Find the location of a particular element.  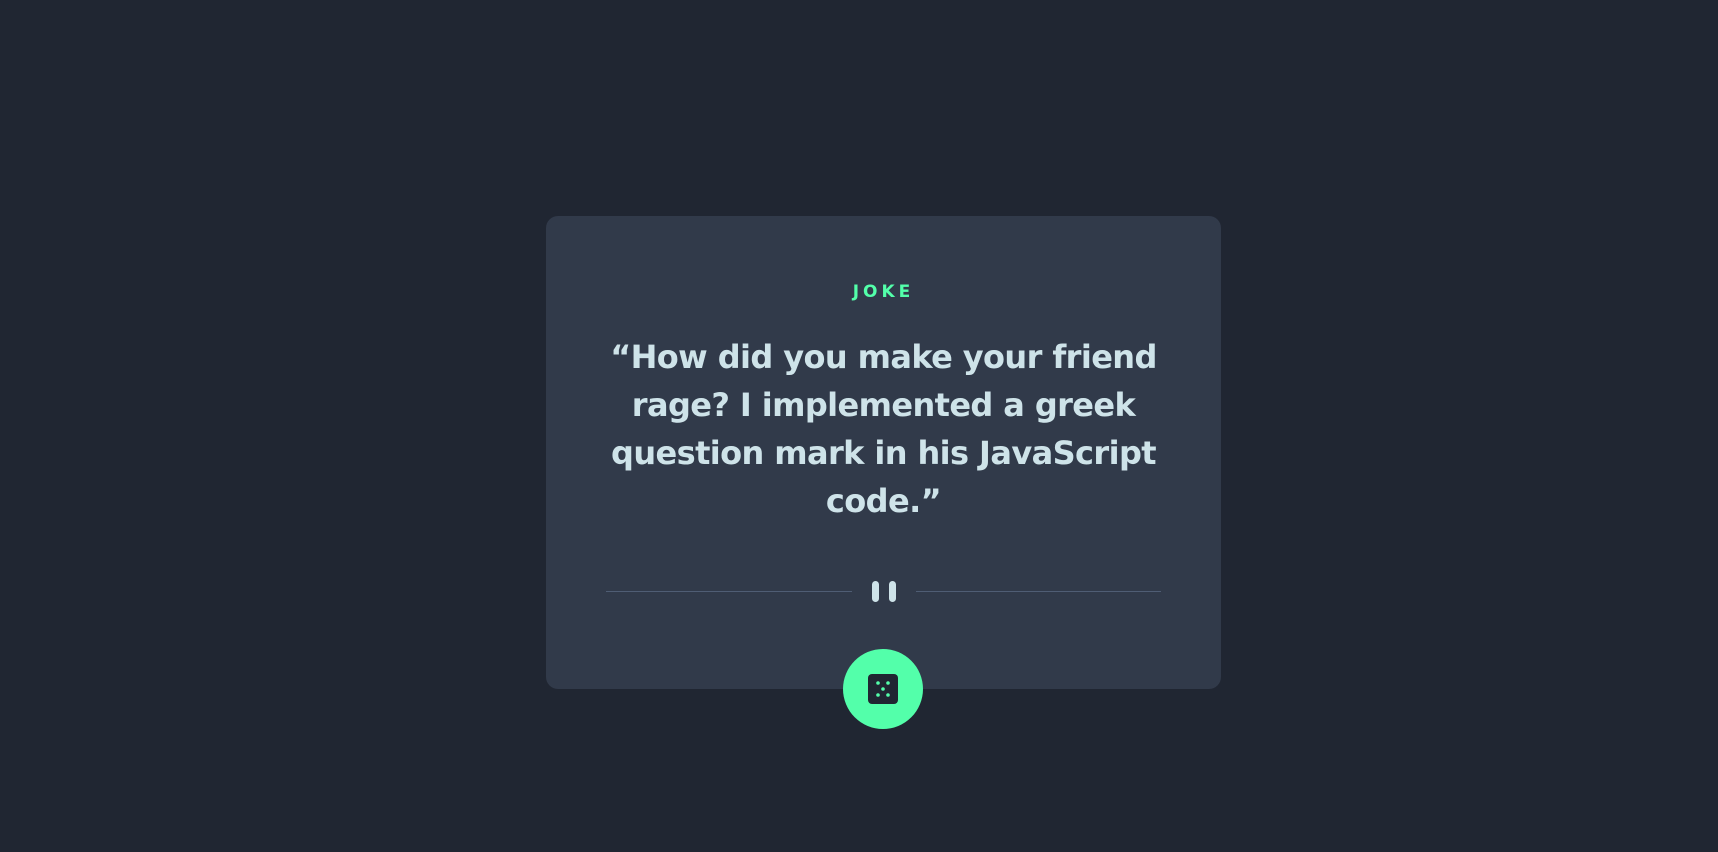

generate-joke-button is located at coordinates (883, 689).